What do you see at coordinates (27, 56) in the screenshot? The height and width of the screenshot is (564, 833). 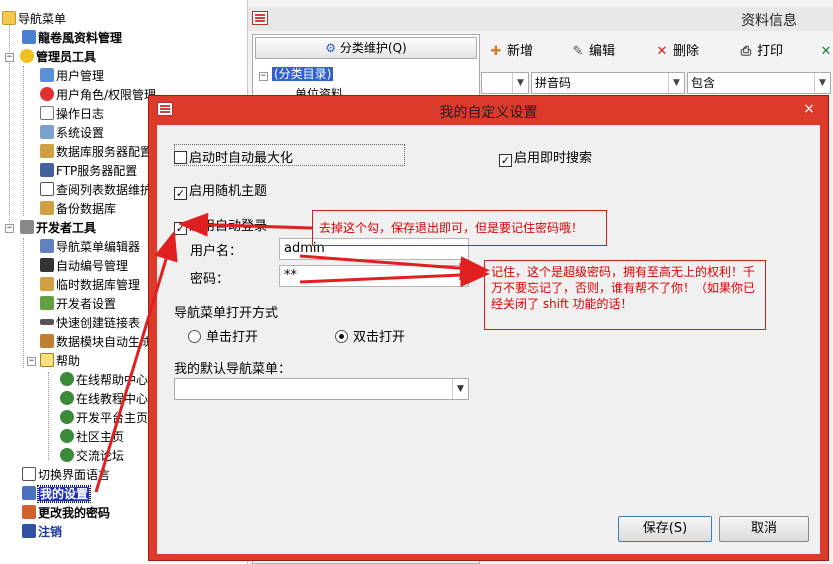 I see `star-icon` at bounding box center [27, 56].